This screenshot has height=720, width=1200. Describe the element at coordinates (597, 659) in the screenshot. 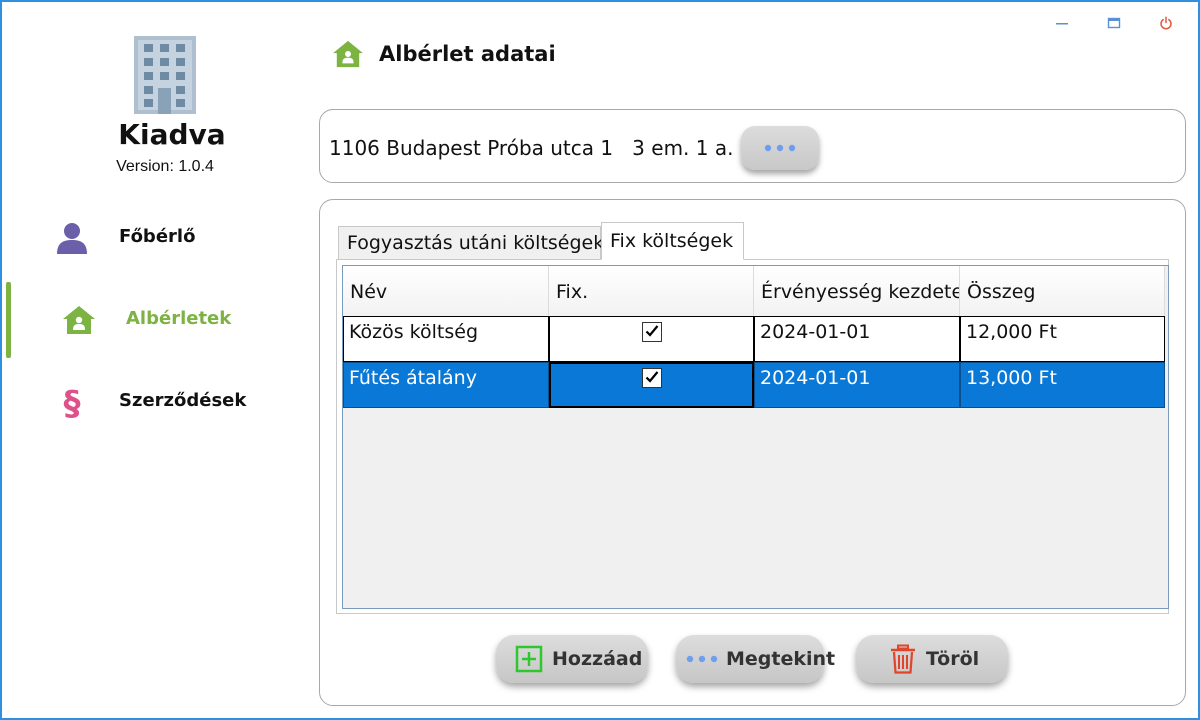

I see `add-button-label: Hozzáad` at that location.